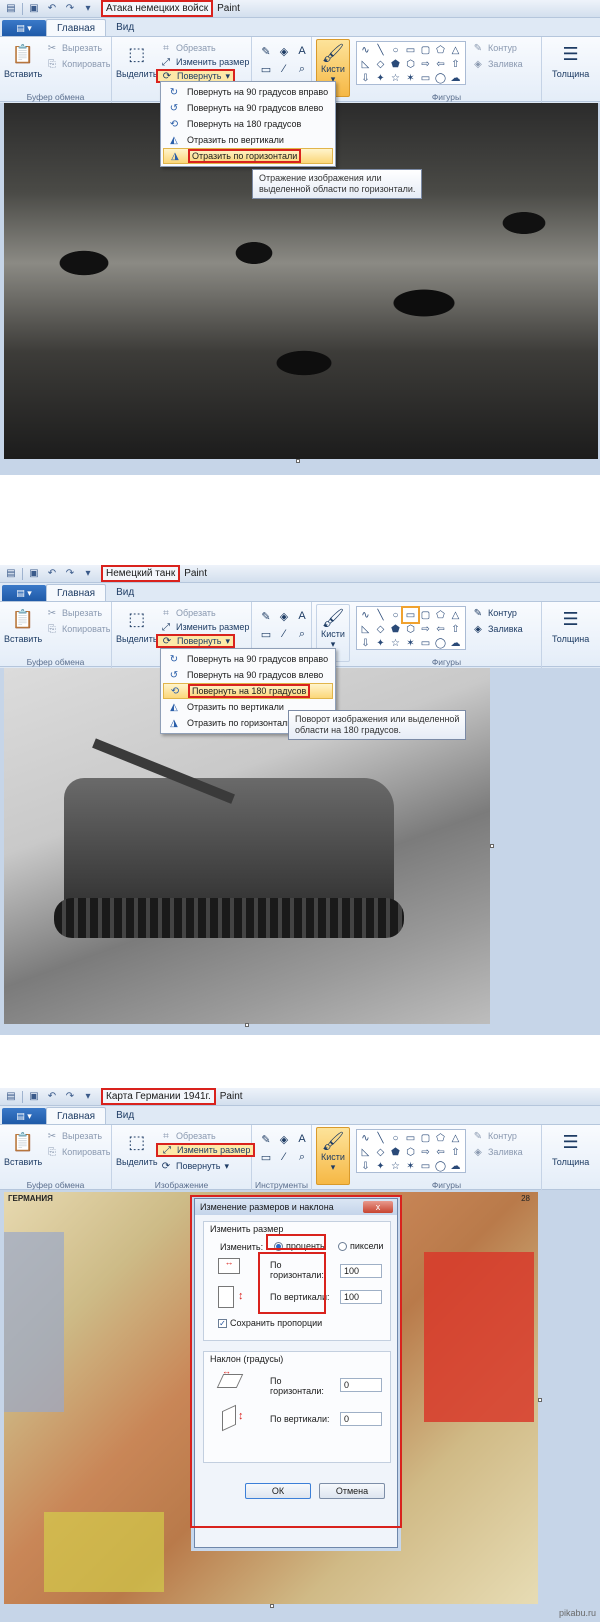  Describe the element at coordinates (11, 9) in the screenshot. I see `app-menu-icon: ▤` at that location.